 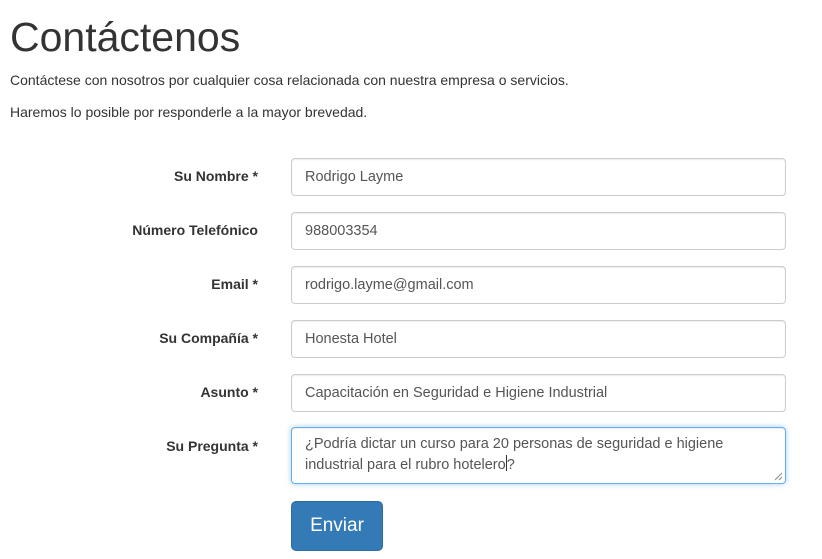 What do you see at coordinates (212, 446) in the screenshot?
I see `question-label: Su Pregunta *` at bounding box center [212, 446].